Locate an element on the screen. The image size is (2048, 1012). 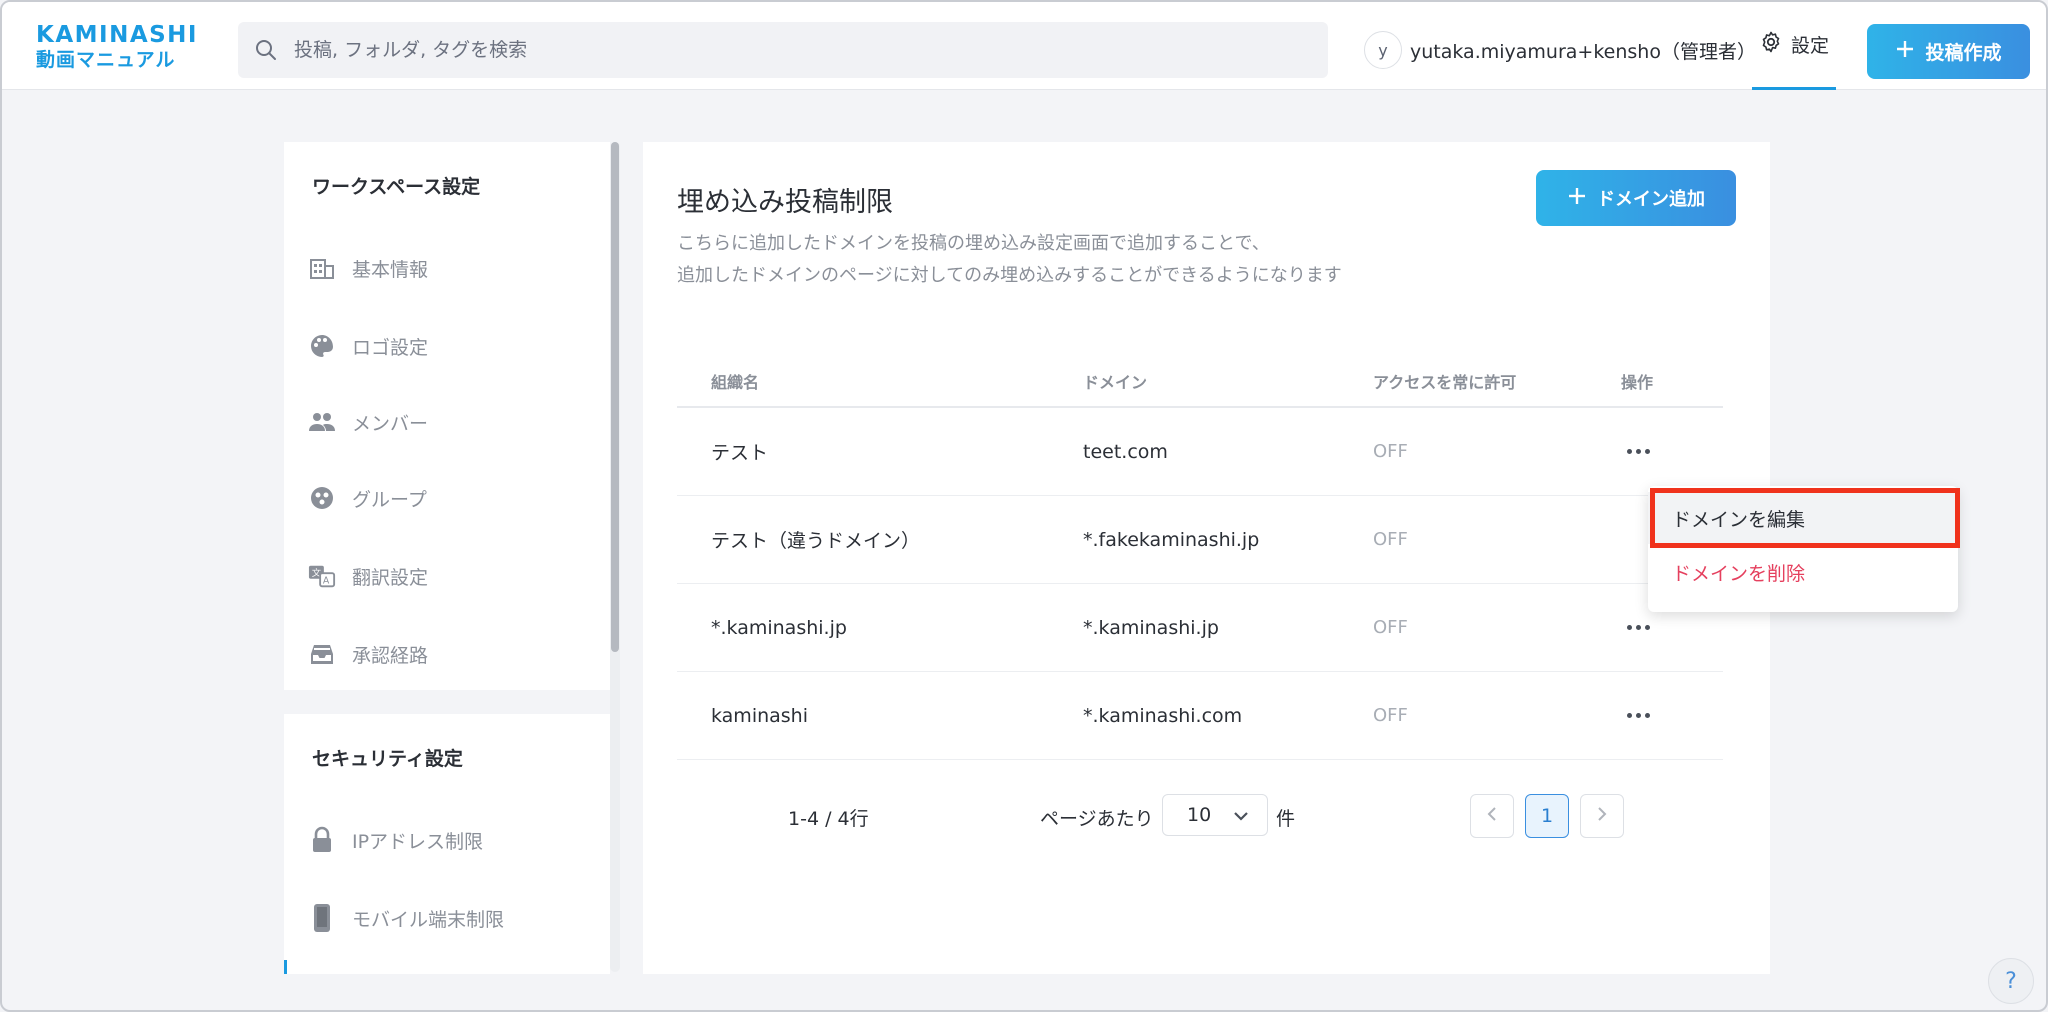
logo: KAMINASHI 動画マニュアル is located at coordinates (121, 47).